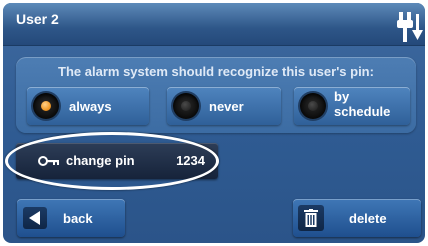 This screenshot has height=246, width=428. Describe the element at coordinates (46, 106) in the screenshot. I see `radio-selected-indicator` at that location.